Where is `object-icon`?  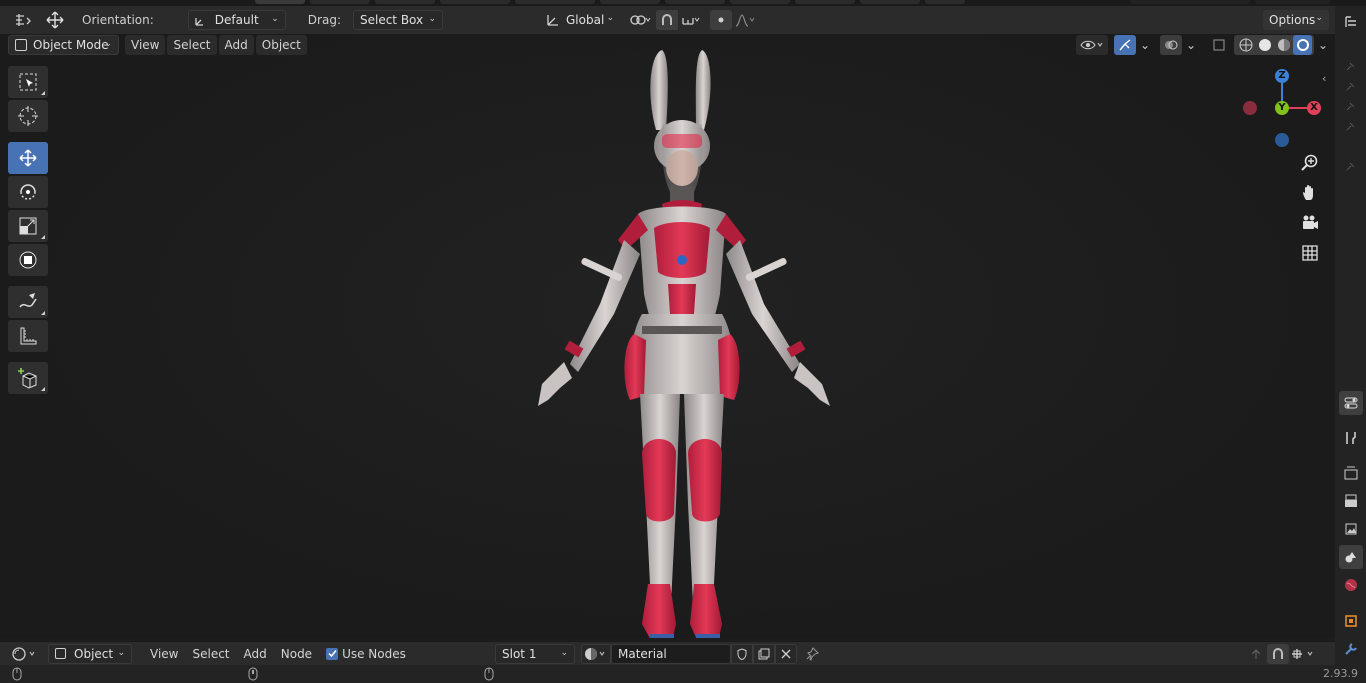
object-icon is located at coordinates (60, 653).